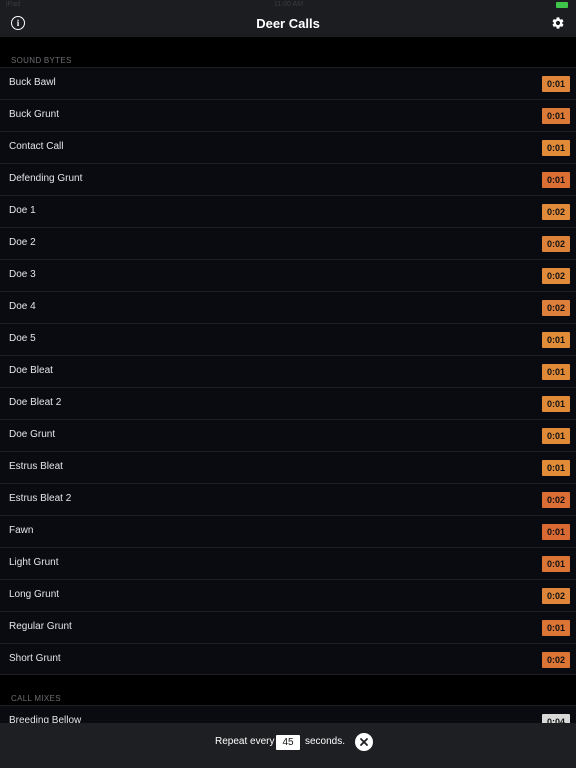 This screenshot has height=768, width=576. Describe the element at coordinates (34, 114) in the screenshot. I see `call-name-label: Buck Grunt` at that location.